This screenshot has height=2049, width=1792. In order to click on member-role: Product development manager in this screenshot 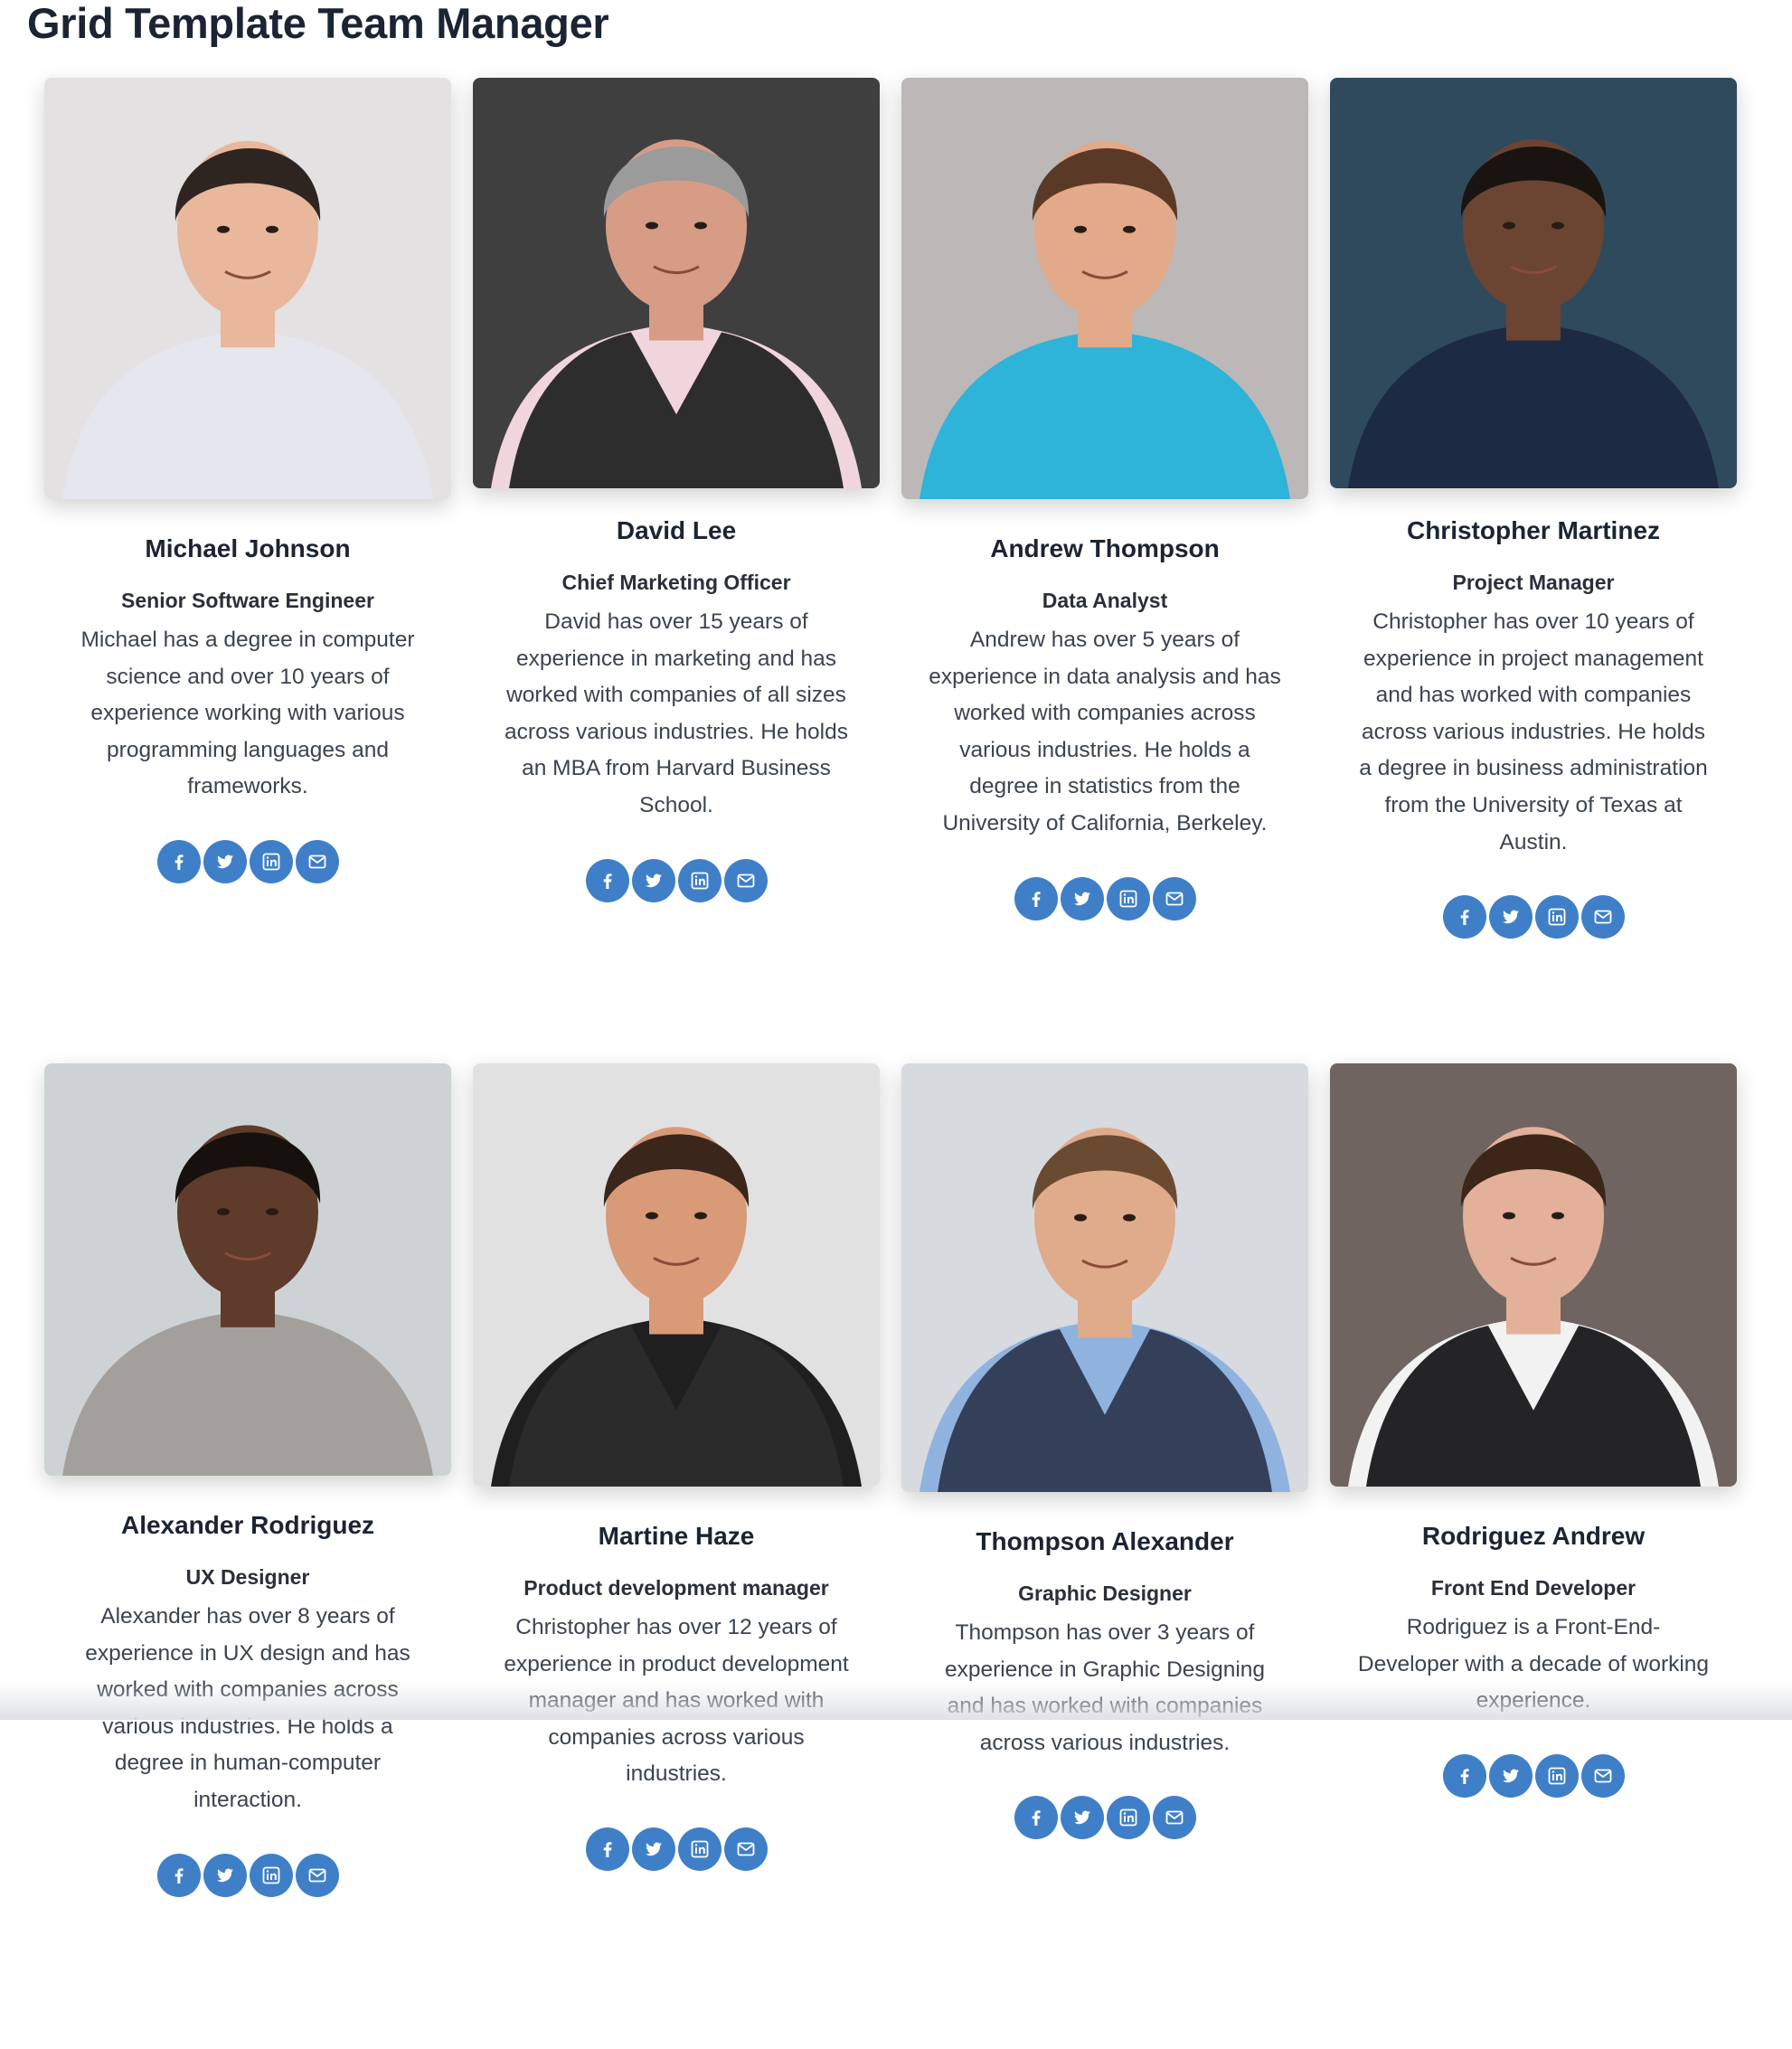, I will do `click(676, 1588)`.